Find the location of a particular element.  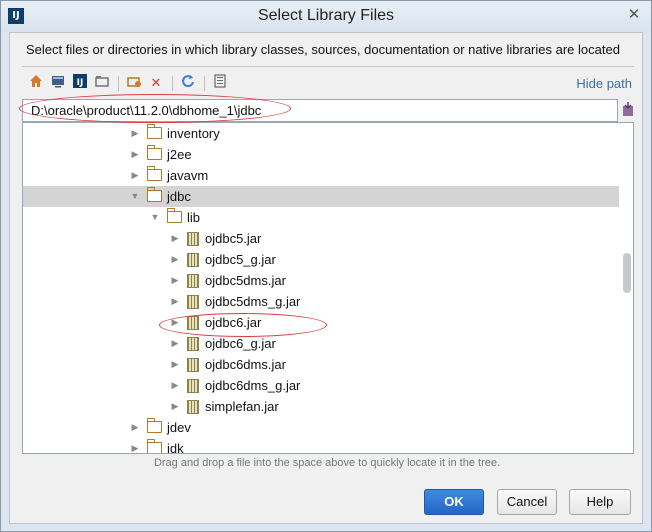

desktop-icon is located at coordinates (58, 83).